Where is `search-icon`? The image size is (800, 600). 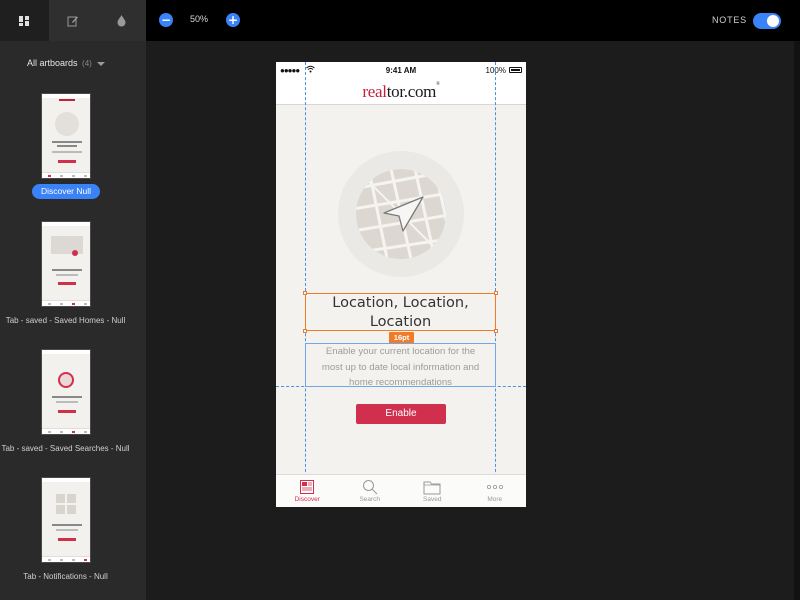 search-icon is located at coordinates (370, 487).